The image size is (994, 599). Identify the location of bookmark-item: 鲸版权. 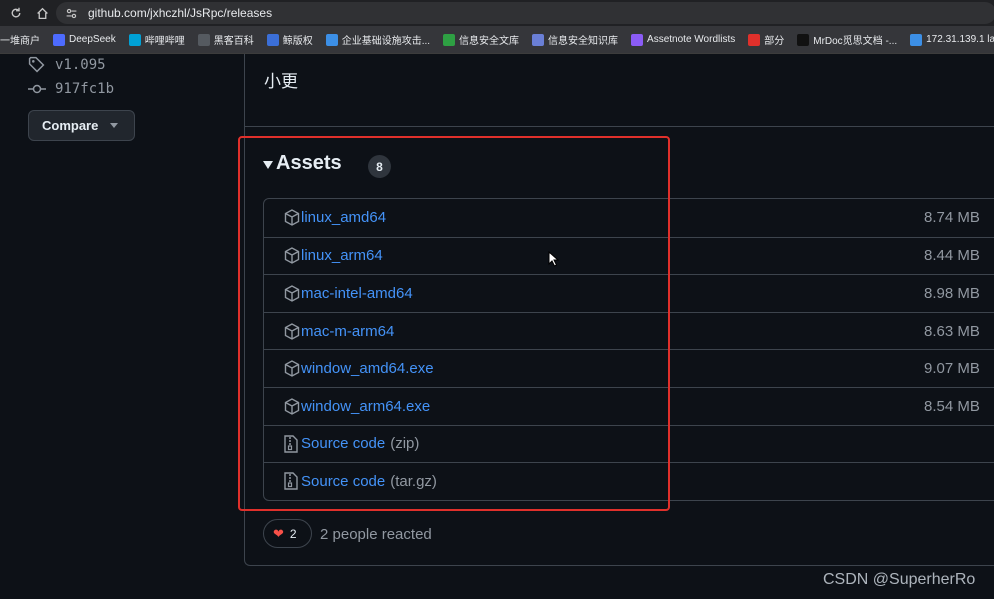
(289, 39).